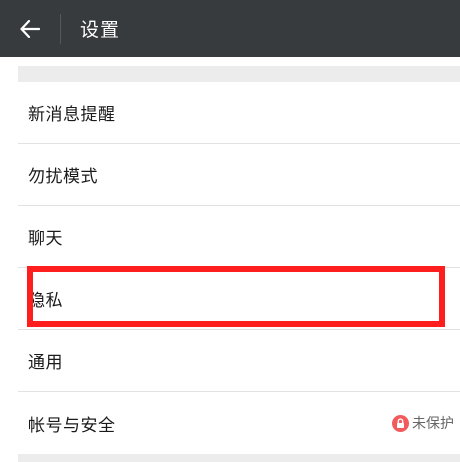 This screenshot has height=462, width=460. What do you see at coordinates (100, 30) in the screenshot?
I see `page-title: 设置` at bounding box center [100, 30].